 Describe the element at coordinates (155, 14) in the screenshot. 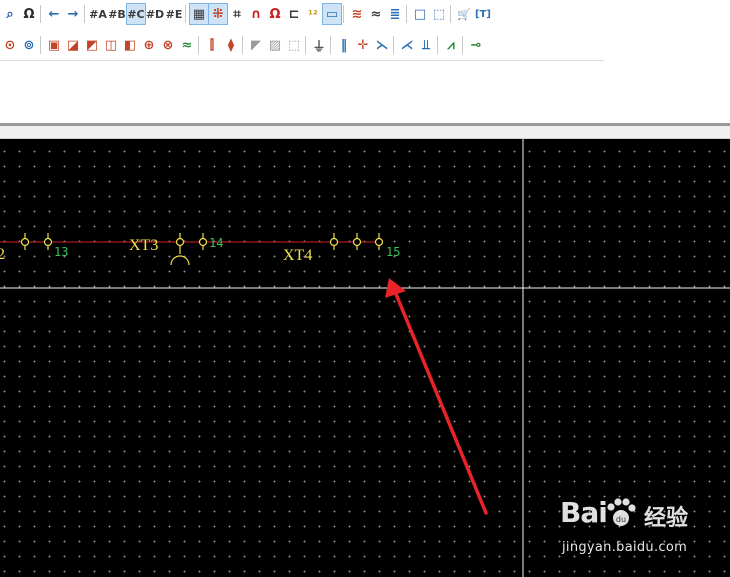

I see `grid-d-icon: #D` at that location.